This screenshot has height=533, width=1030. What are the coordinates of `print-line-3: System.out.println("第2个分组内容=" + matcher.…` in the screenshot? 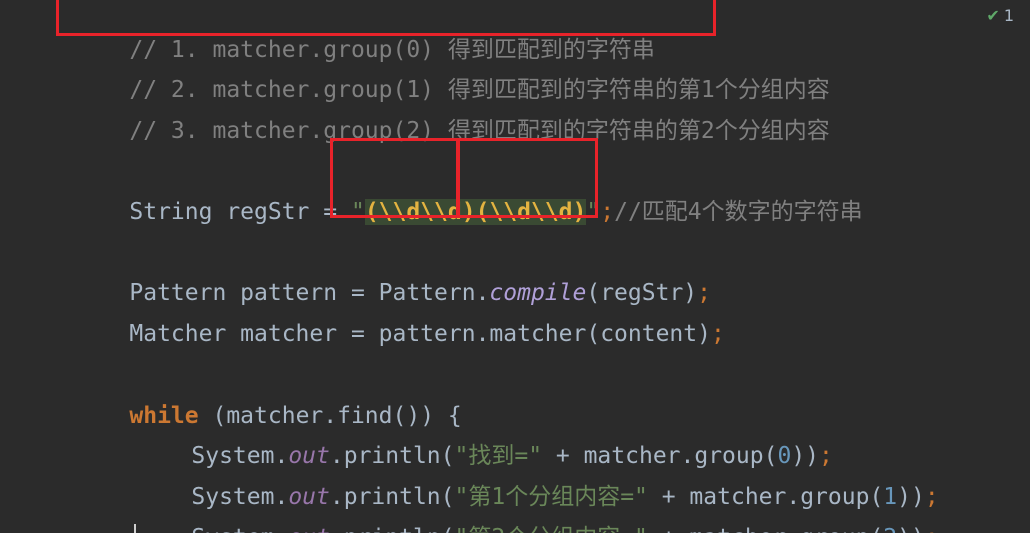 It's located at (537, 508).